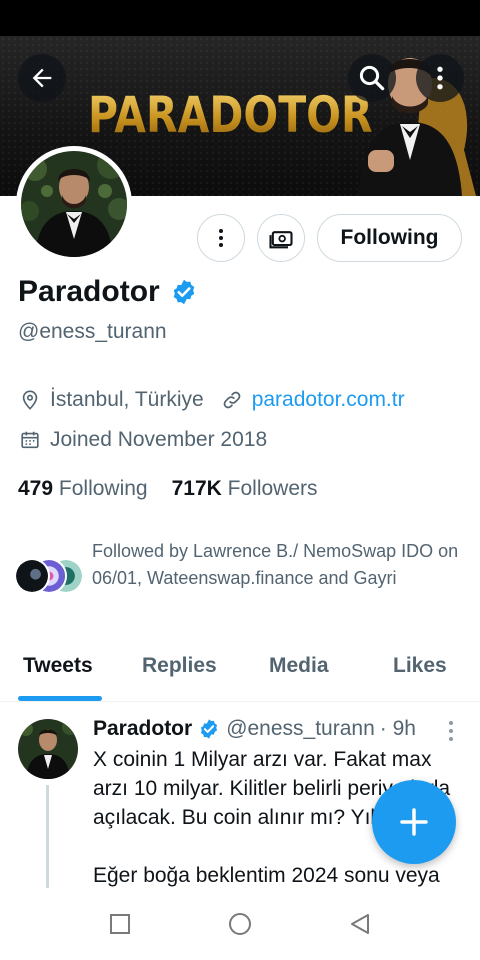  I want to click on tweet-author-avatar, so click(48, 749).